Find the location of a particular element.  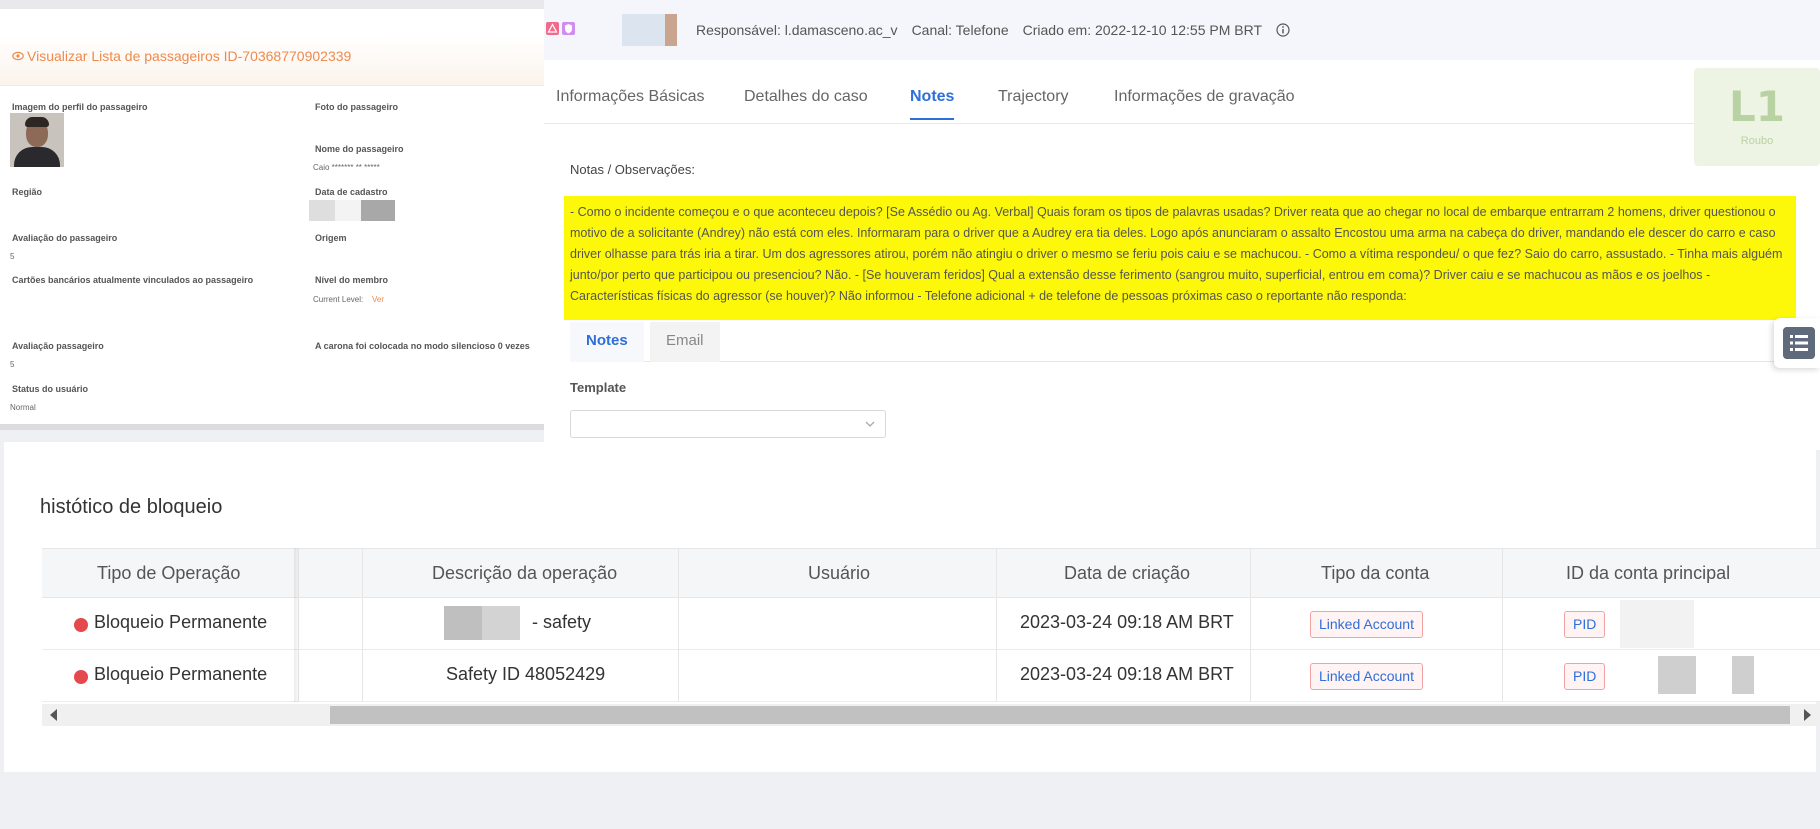

region-label: Região is located at coordinates (27, 192).